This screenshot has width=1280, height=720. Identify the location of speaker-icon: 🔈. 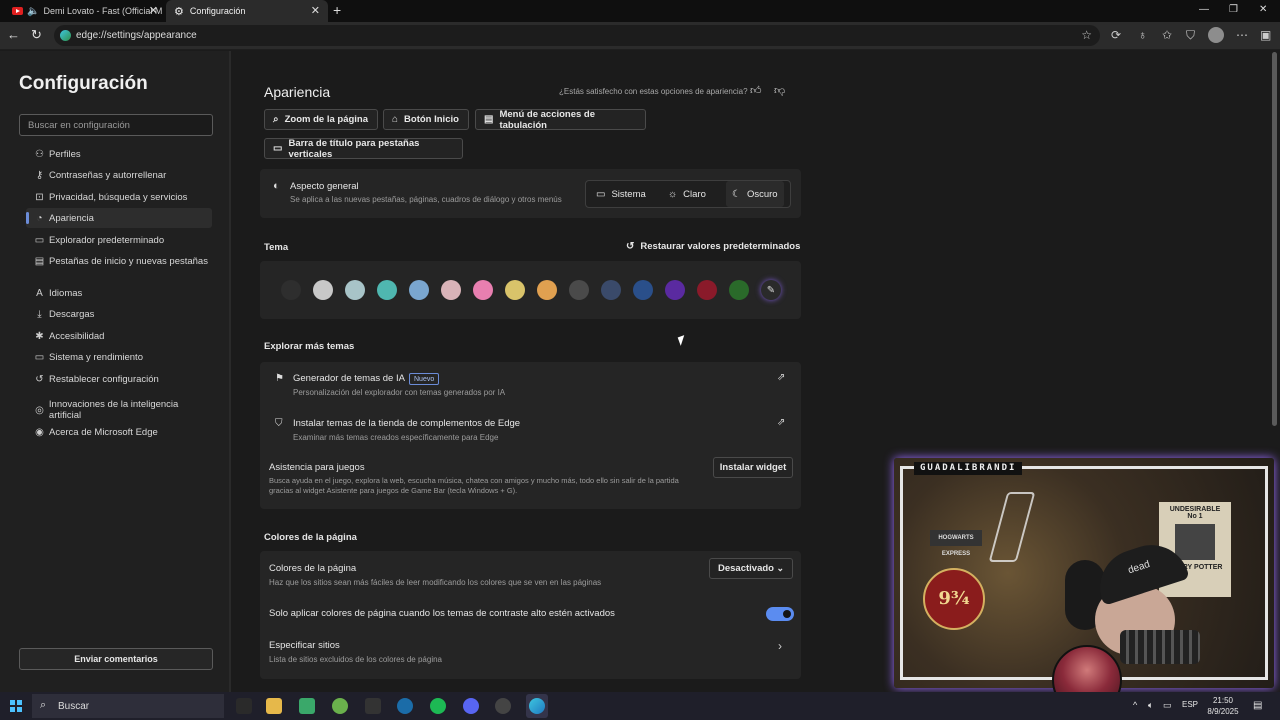
(33, 11).